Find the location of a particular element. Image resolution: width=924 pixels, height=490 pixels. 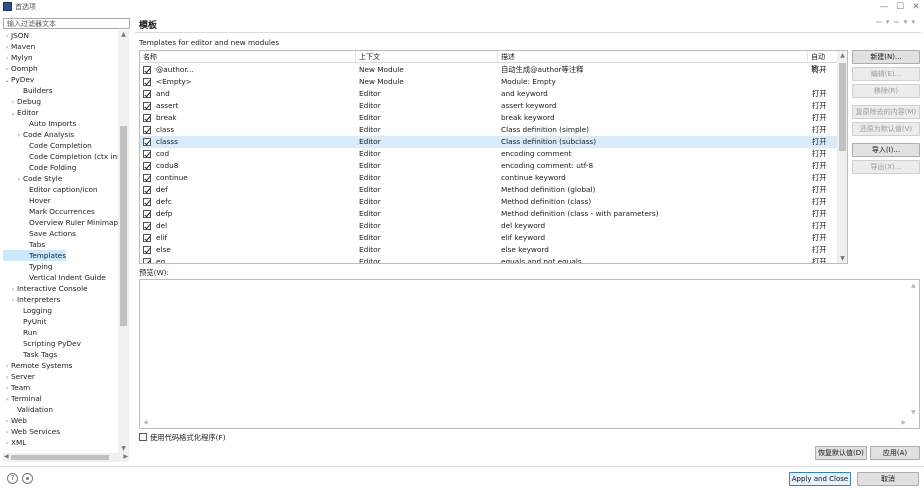

tree-item: › Interactive Console is located at coordinates (45, 288).